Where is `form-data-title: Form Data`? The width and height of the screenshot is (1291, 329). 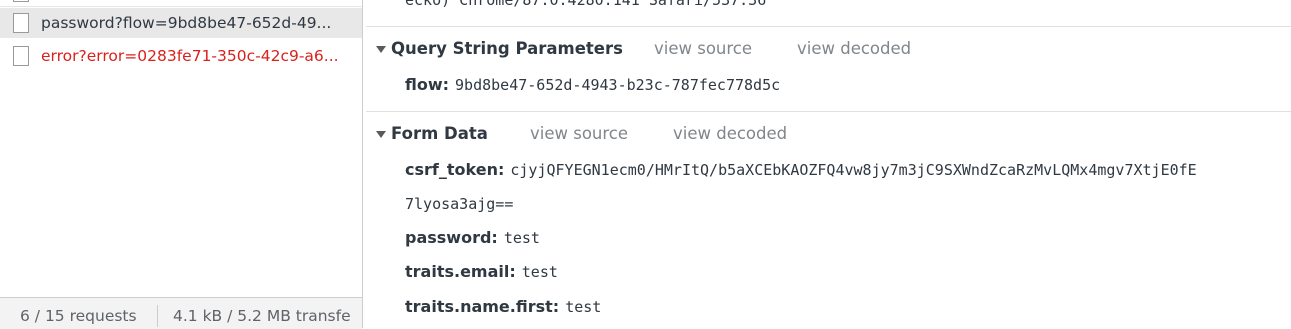 form-data-title: Form Data is located at coordinates (439, 133).